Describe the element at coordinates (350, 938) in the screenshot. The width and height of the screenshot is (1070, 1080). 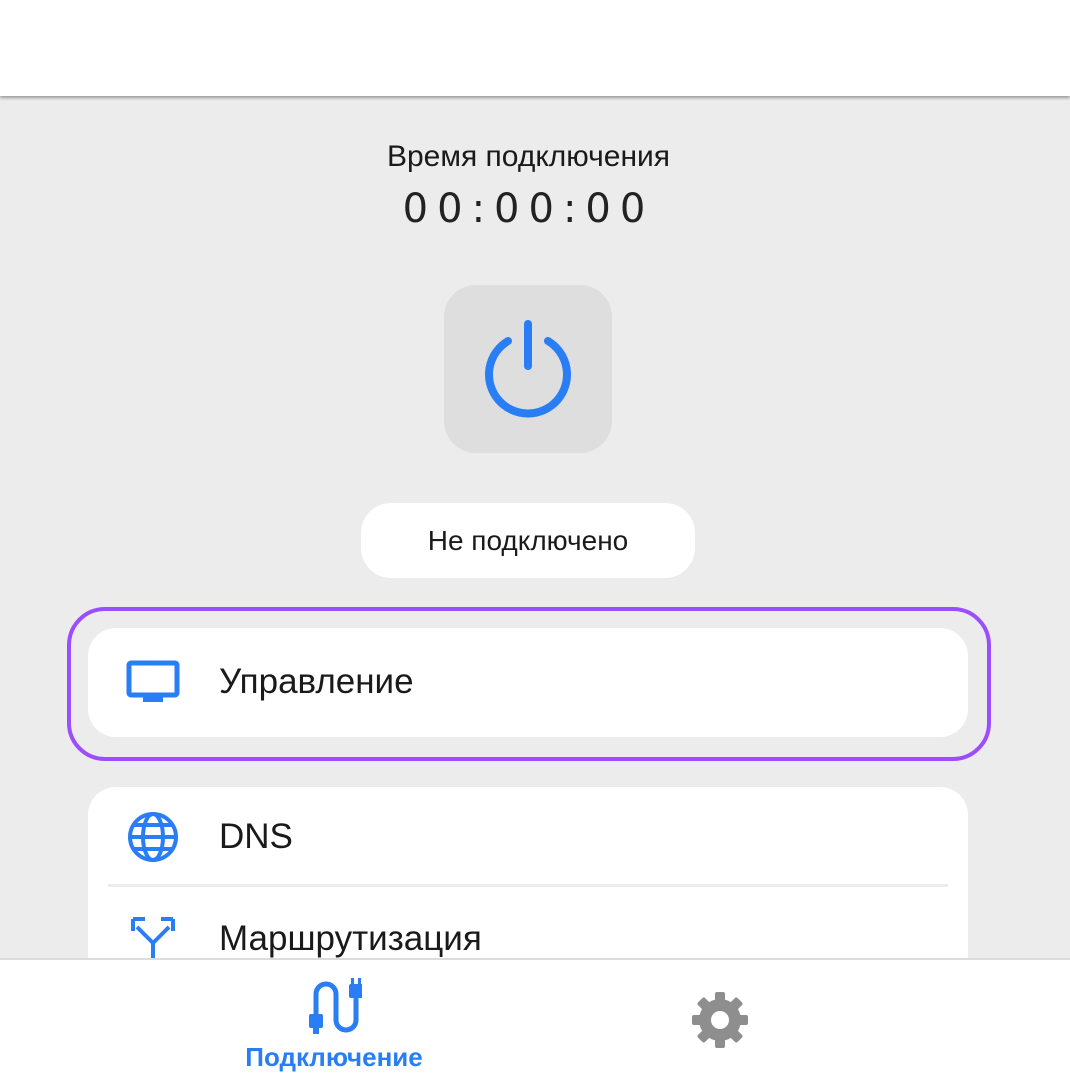
I see `menu-item-label: Маршрутизация` at that location.